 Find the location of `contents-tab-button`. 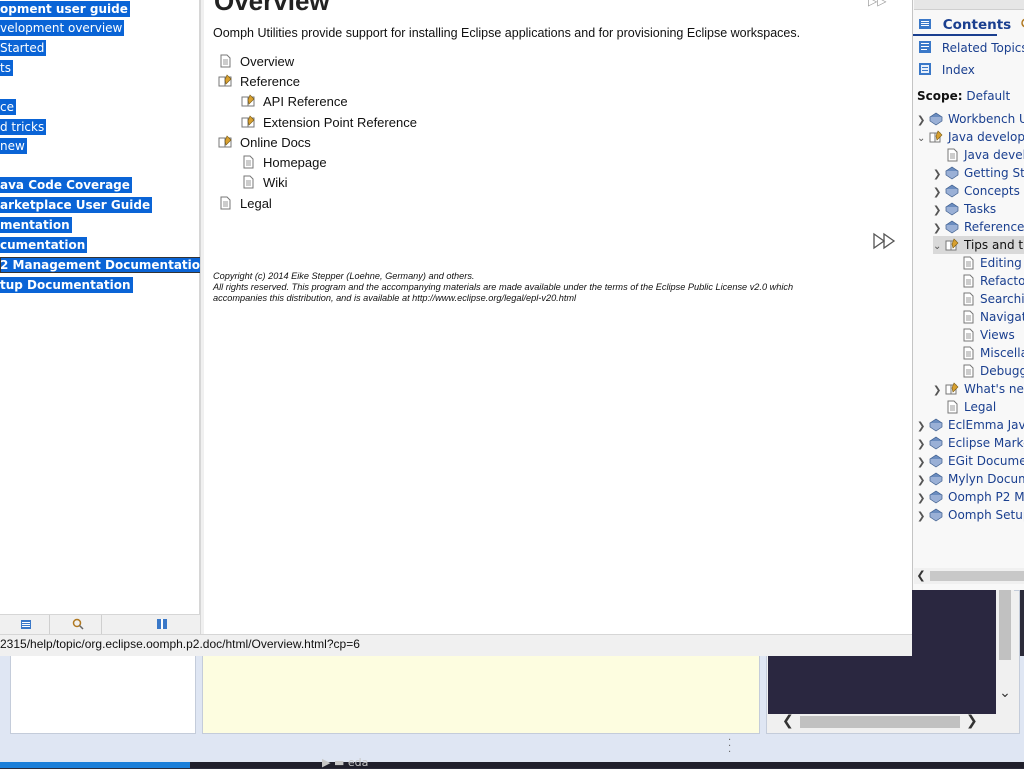

contents-tab-button is located at coordinates (25, 625).